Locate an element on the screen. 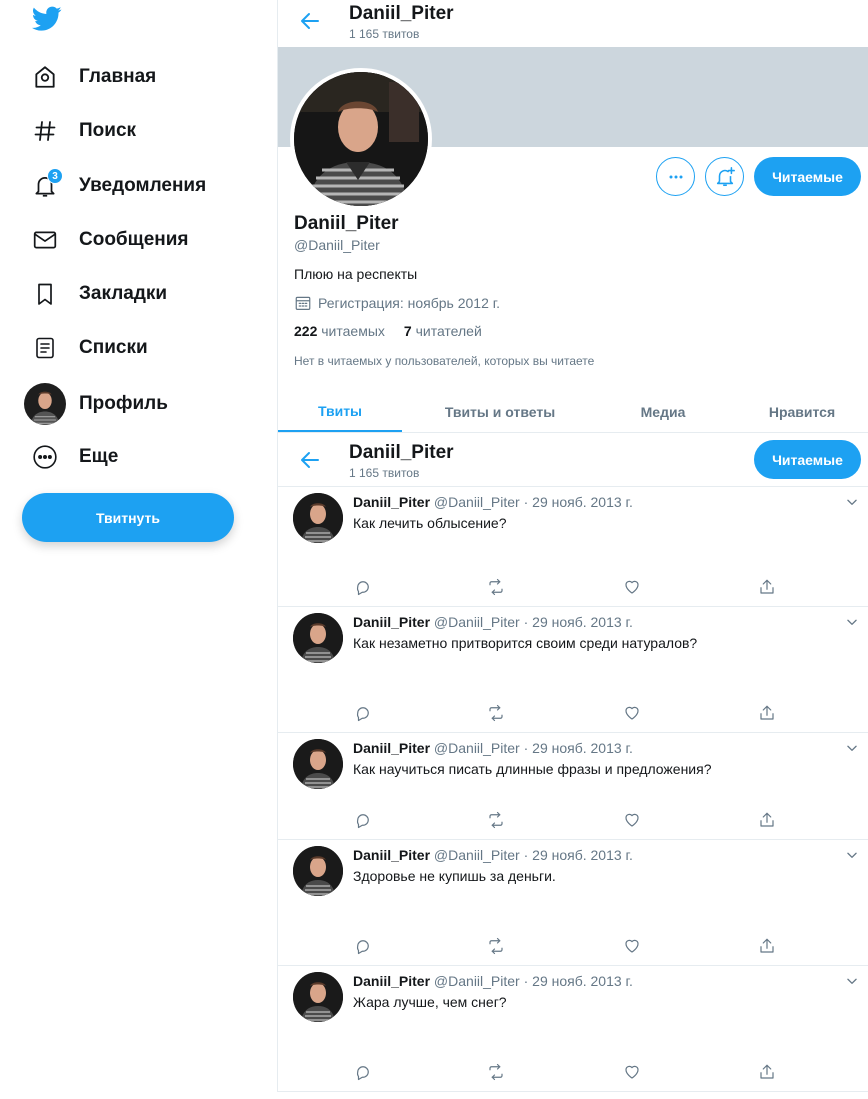 The height and width of the screenshot is (1099, 868). profile-avatar is located at coordinates (361, 139).